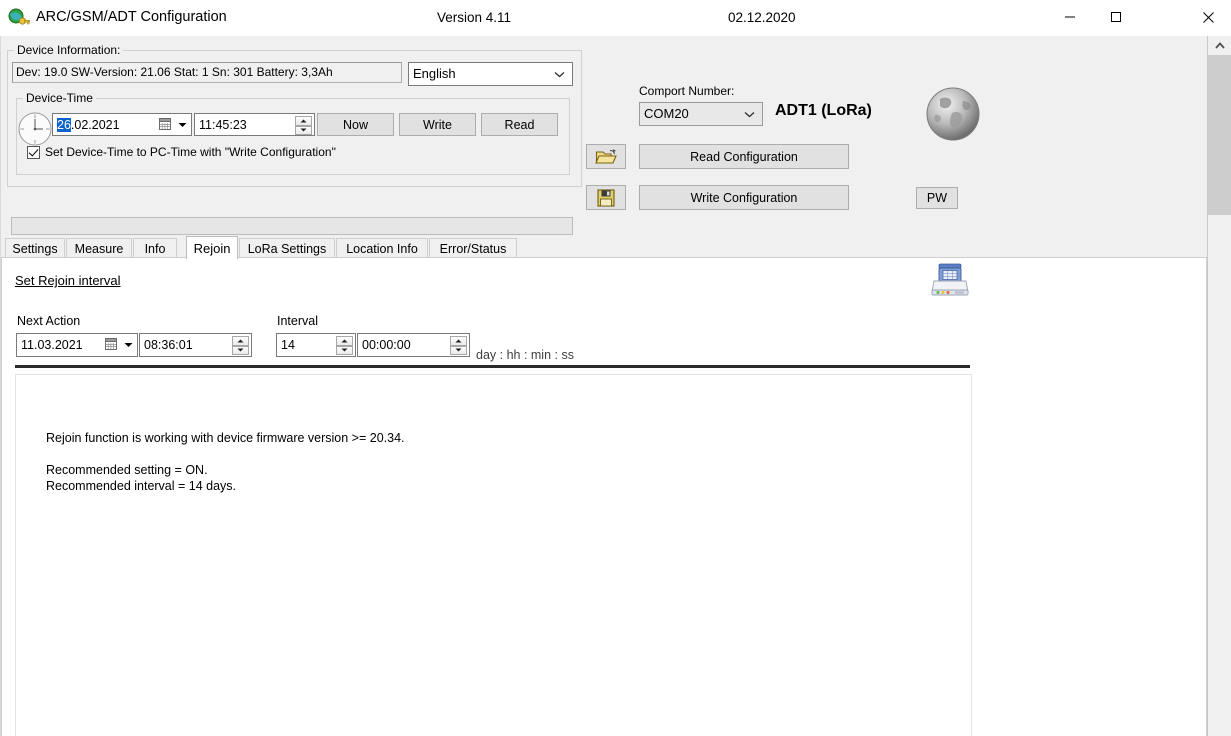 The height and width of the screenshot is (736, 1231). I want to click on interval-time-value: 00:00:00, so click(386, 345).